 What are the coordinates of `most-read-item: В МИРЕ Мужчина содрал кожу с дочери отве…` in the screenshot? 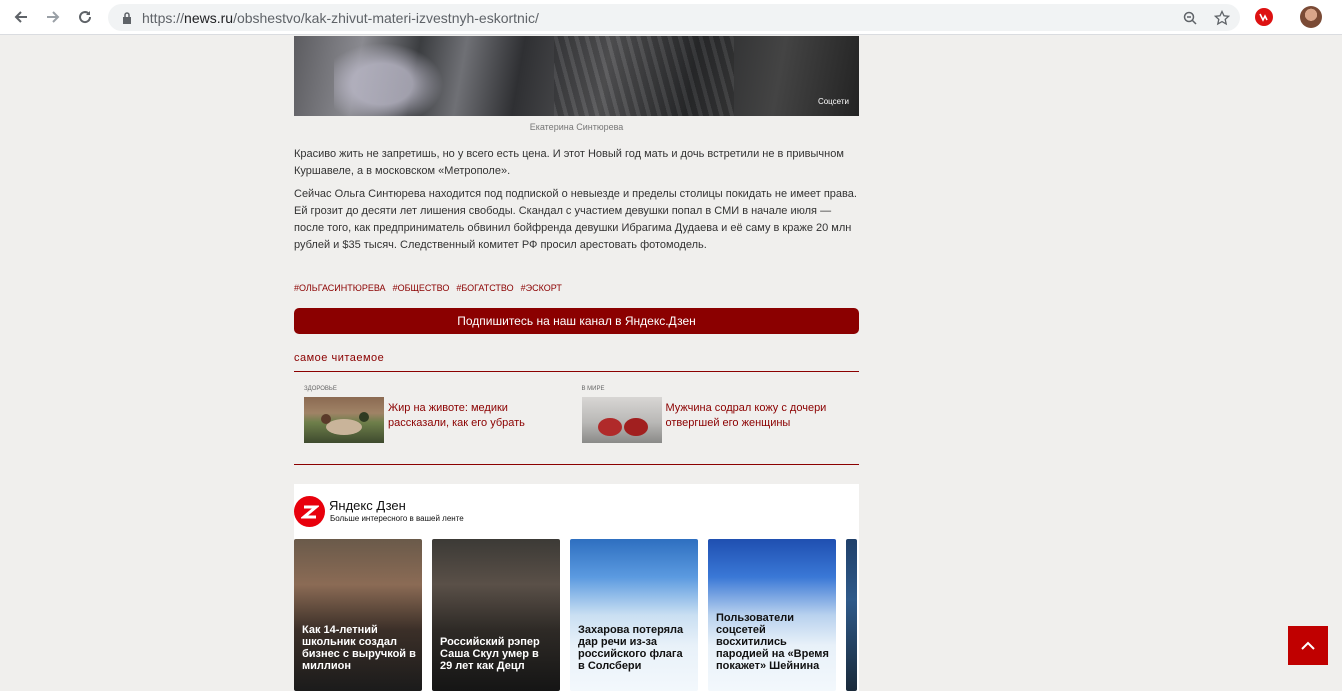 It's located at (720, 425).